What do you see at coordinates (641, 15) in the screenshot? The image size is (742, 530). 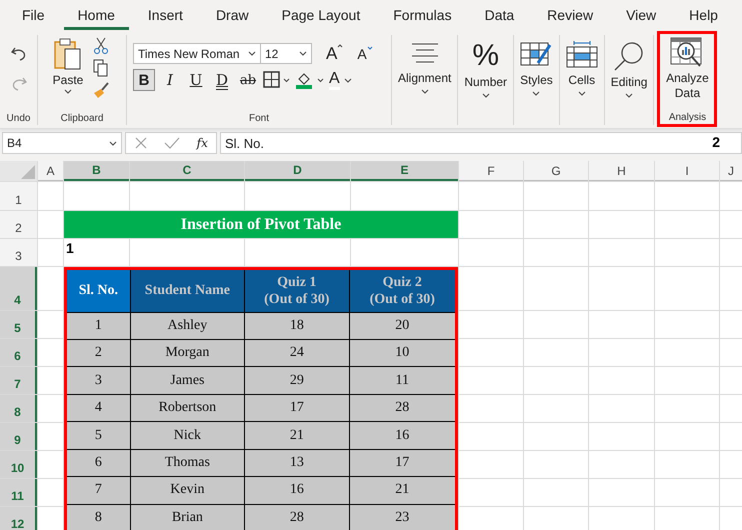 I see `ribbon-tab: View` at bounding box center [641, 15].